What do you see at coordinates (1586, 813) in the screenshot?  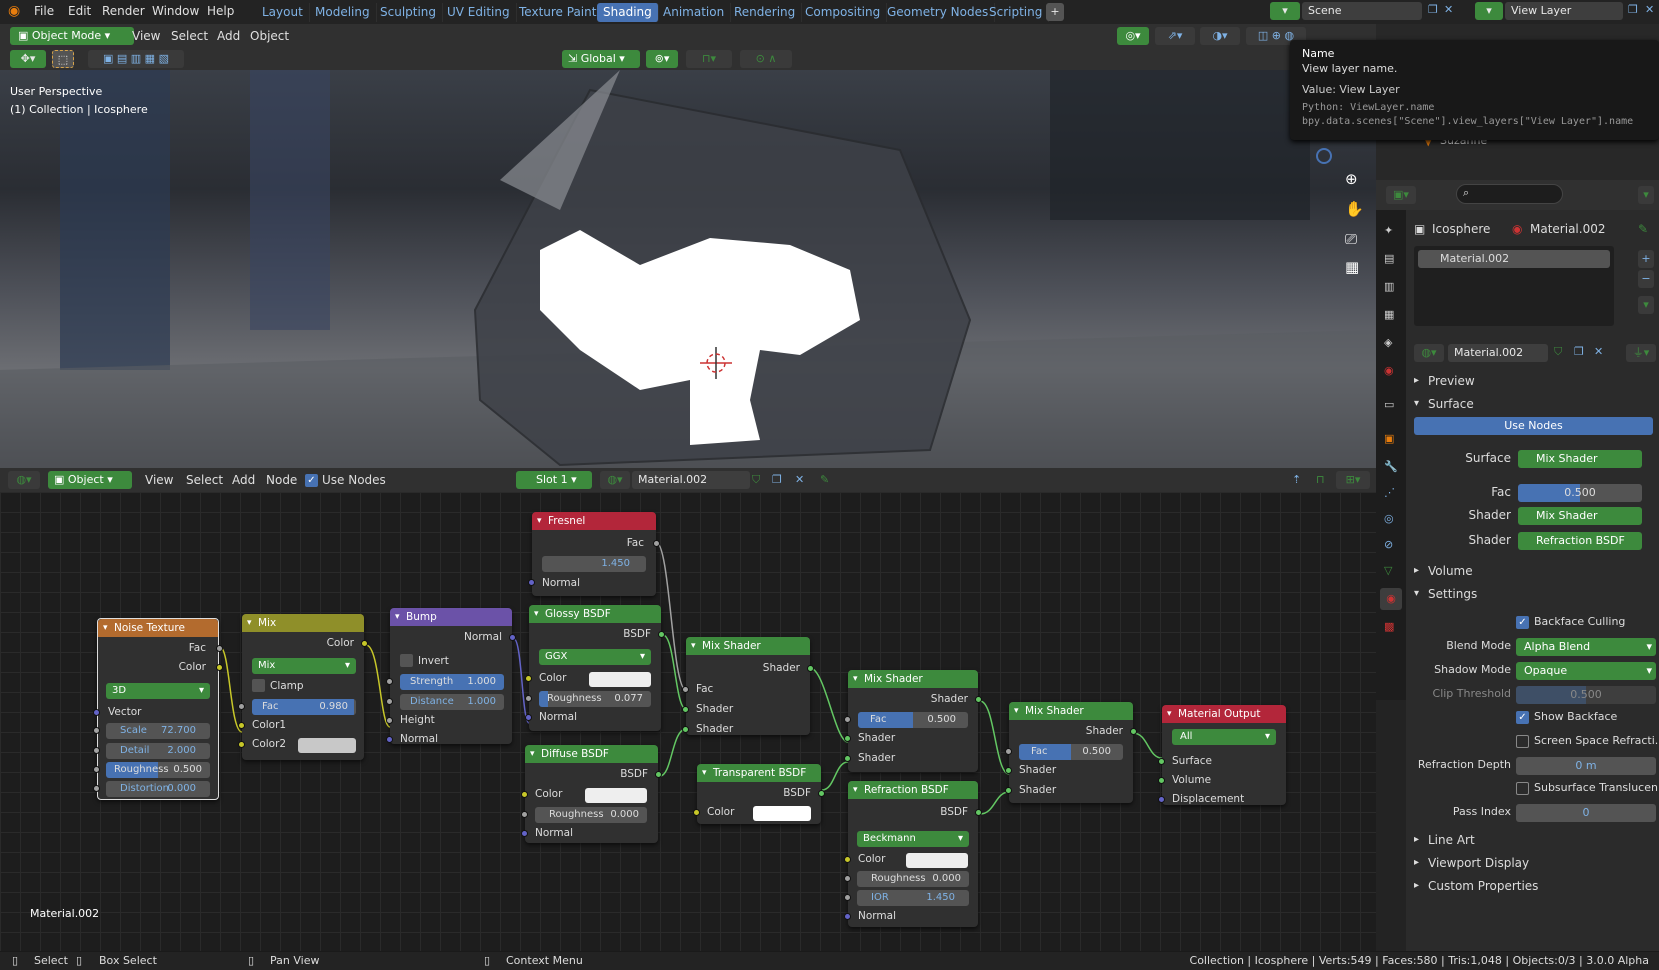 I see `pass-index-field: 0` at bounding box center [1586, 813].